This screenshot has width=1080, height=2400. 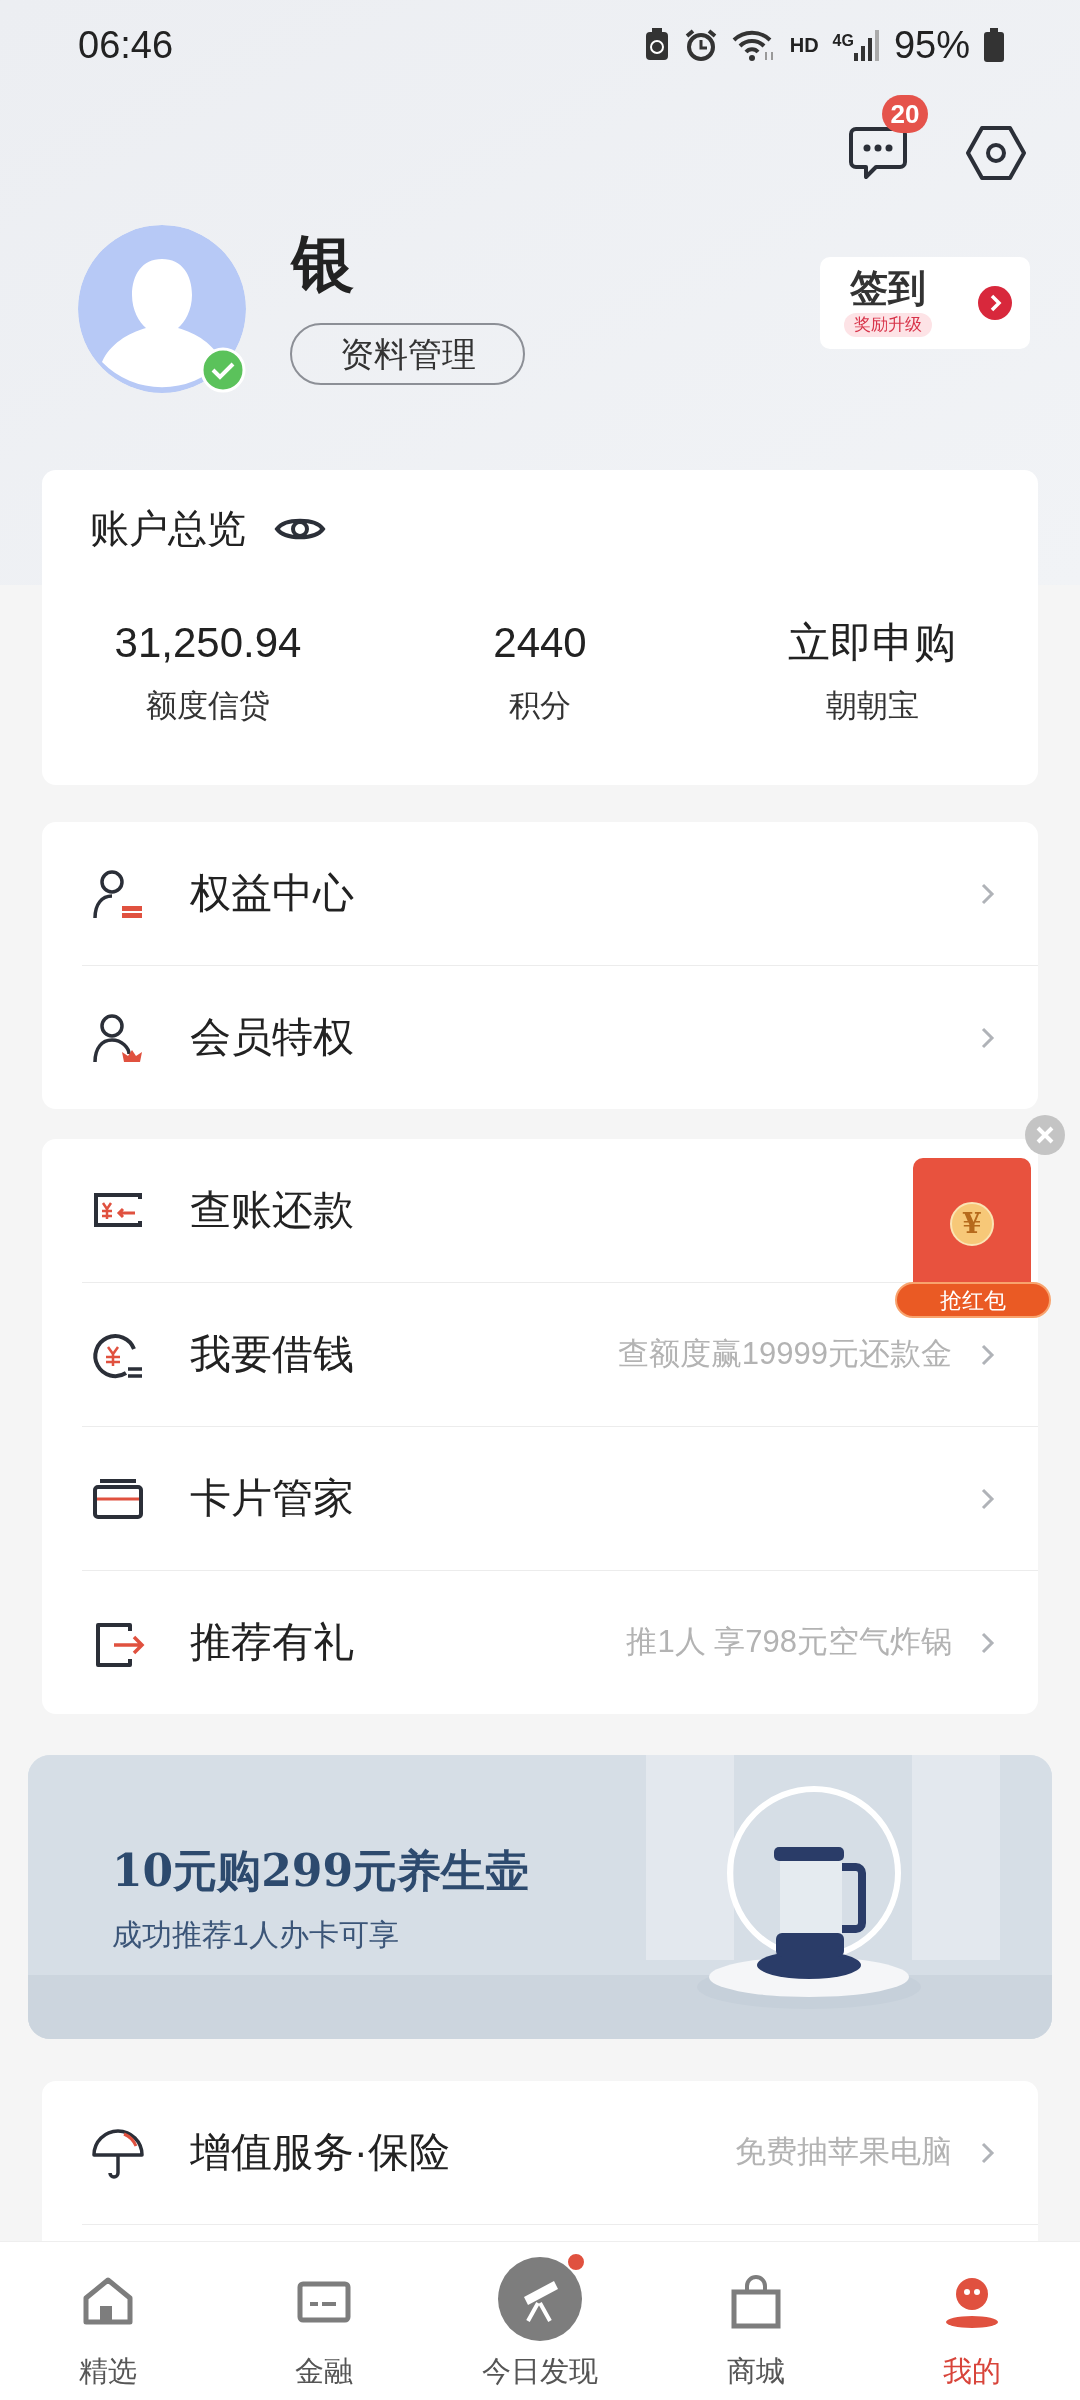 What do you see at coordinates (789, 1642) in the screenshot?
I see `promo-hint: 推1人 享798元空气炸锅` at bounding box center [789, 1642].